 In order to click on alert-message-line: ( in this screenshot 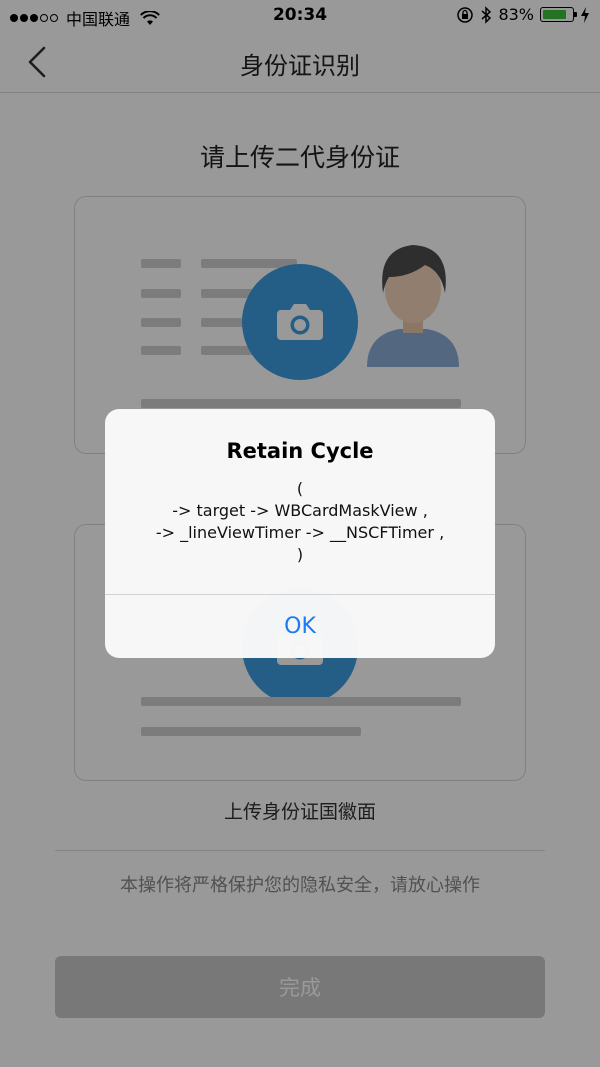, I will do `click(300, 488)`.